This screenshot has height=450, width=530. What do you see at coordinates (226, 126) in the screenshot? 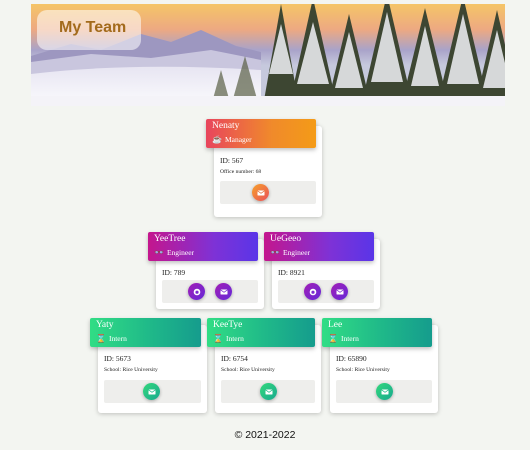
I see `employee-name: Nenaty` at bounding box center [226, 126].